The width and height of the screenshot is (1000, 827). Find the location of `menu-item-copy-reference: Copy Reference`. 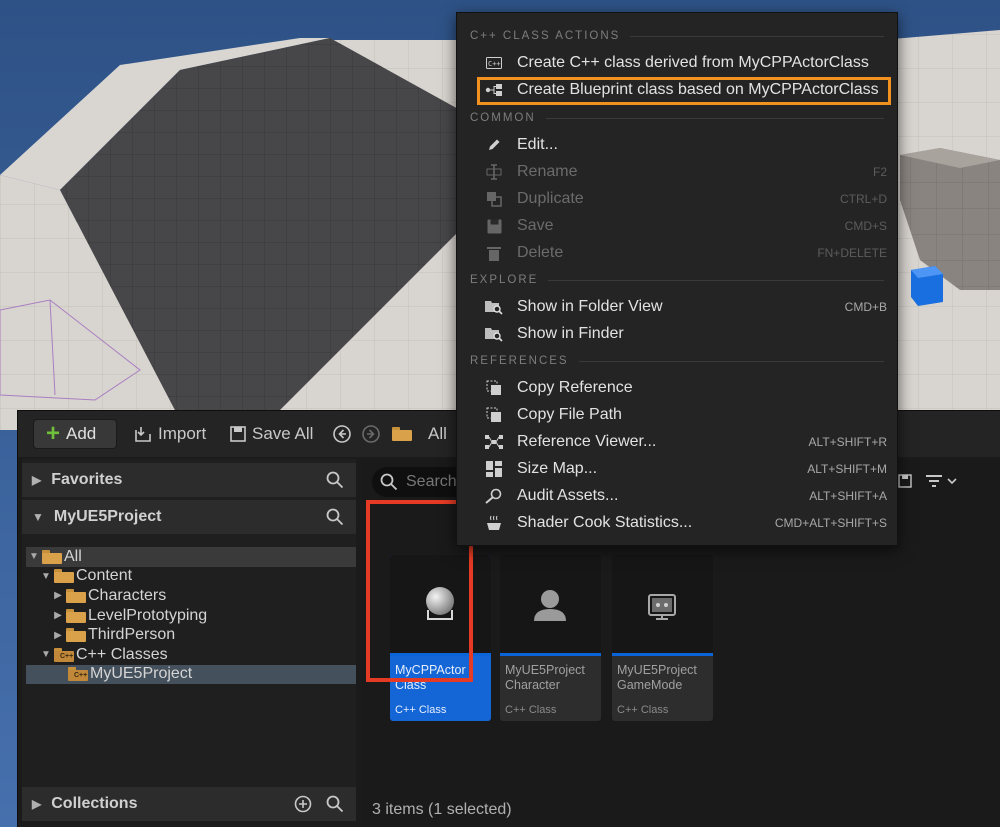

menu-item-copy-reference: Copy Reference is located at coordinates (686, 388).